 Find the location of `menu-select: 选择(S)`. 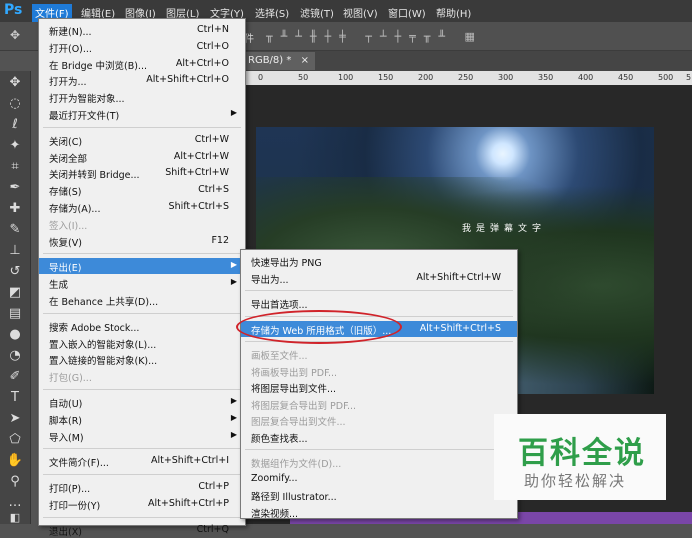

menu-select: 选择(S) is located at coordinates (272, 13).